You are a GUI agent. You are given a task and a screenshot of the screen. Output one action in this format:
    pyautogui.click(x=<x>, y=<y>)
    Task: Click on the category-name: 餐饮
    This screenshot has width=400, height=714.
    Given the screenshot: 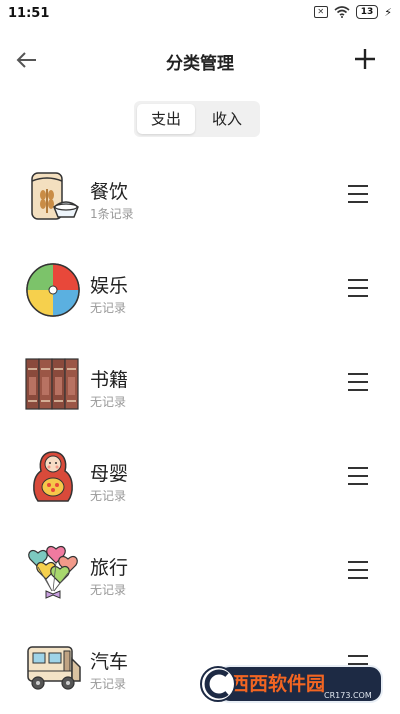 What is the action you would take?
    pyautogui.click(x=109, y=192)
    